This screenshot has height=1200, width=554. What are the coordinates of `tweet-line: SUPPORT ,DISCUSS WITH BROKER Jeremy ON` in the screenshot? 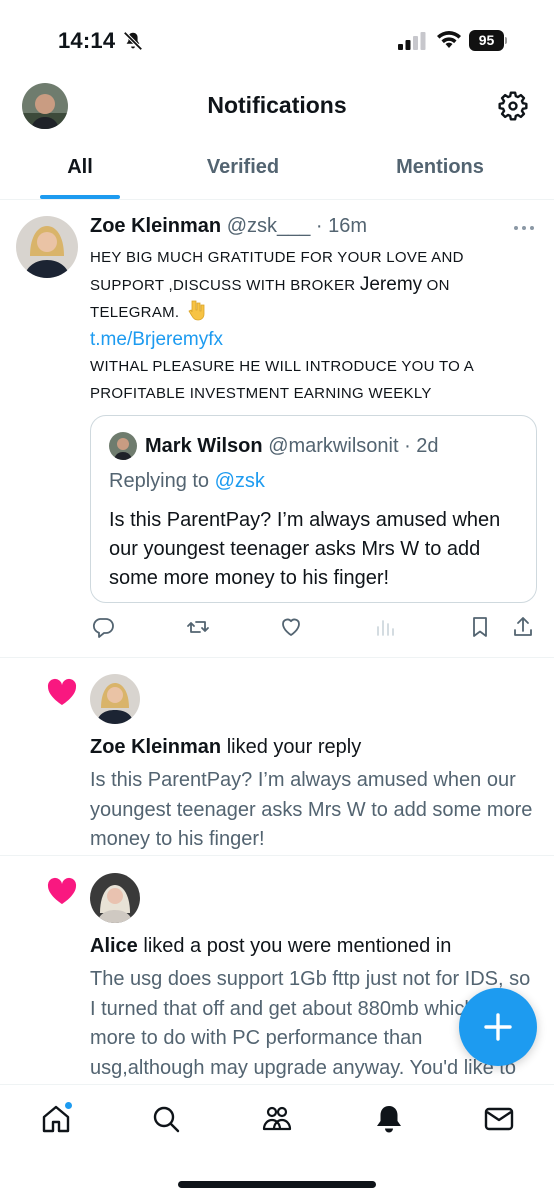 It's located at (310, 285).